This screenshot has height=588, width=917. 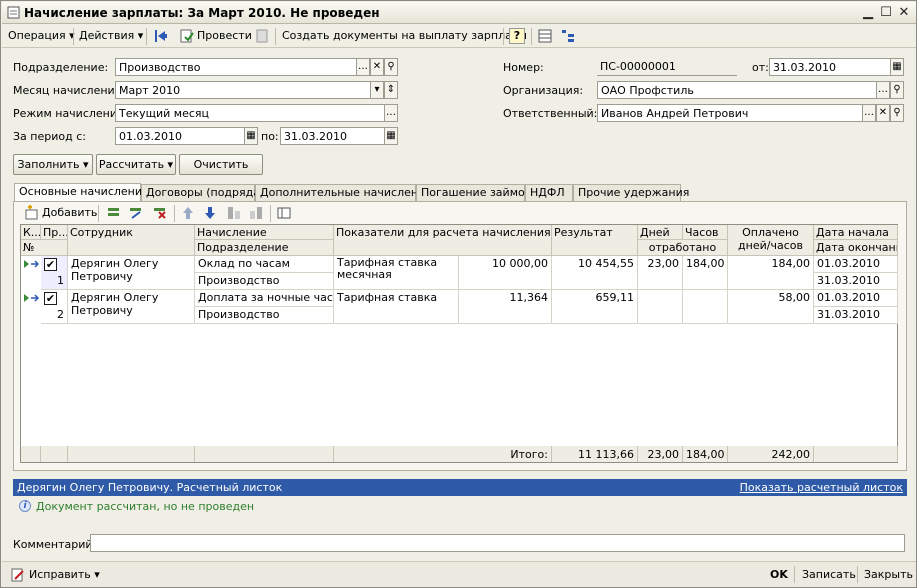 What do you see at coordinates (69, 212) in the screenshot?
I see `add-button: Добавить` at bounding box center [69, 212].